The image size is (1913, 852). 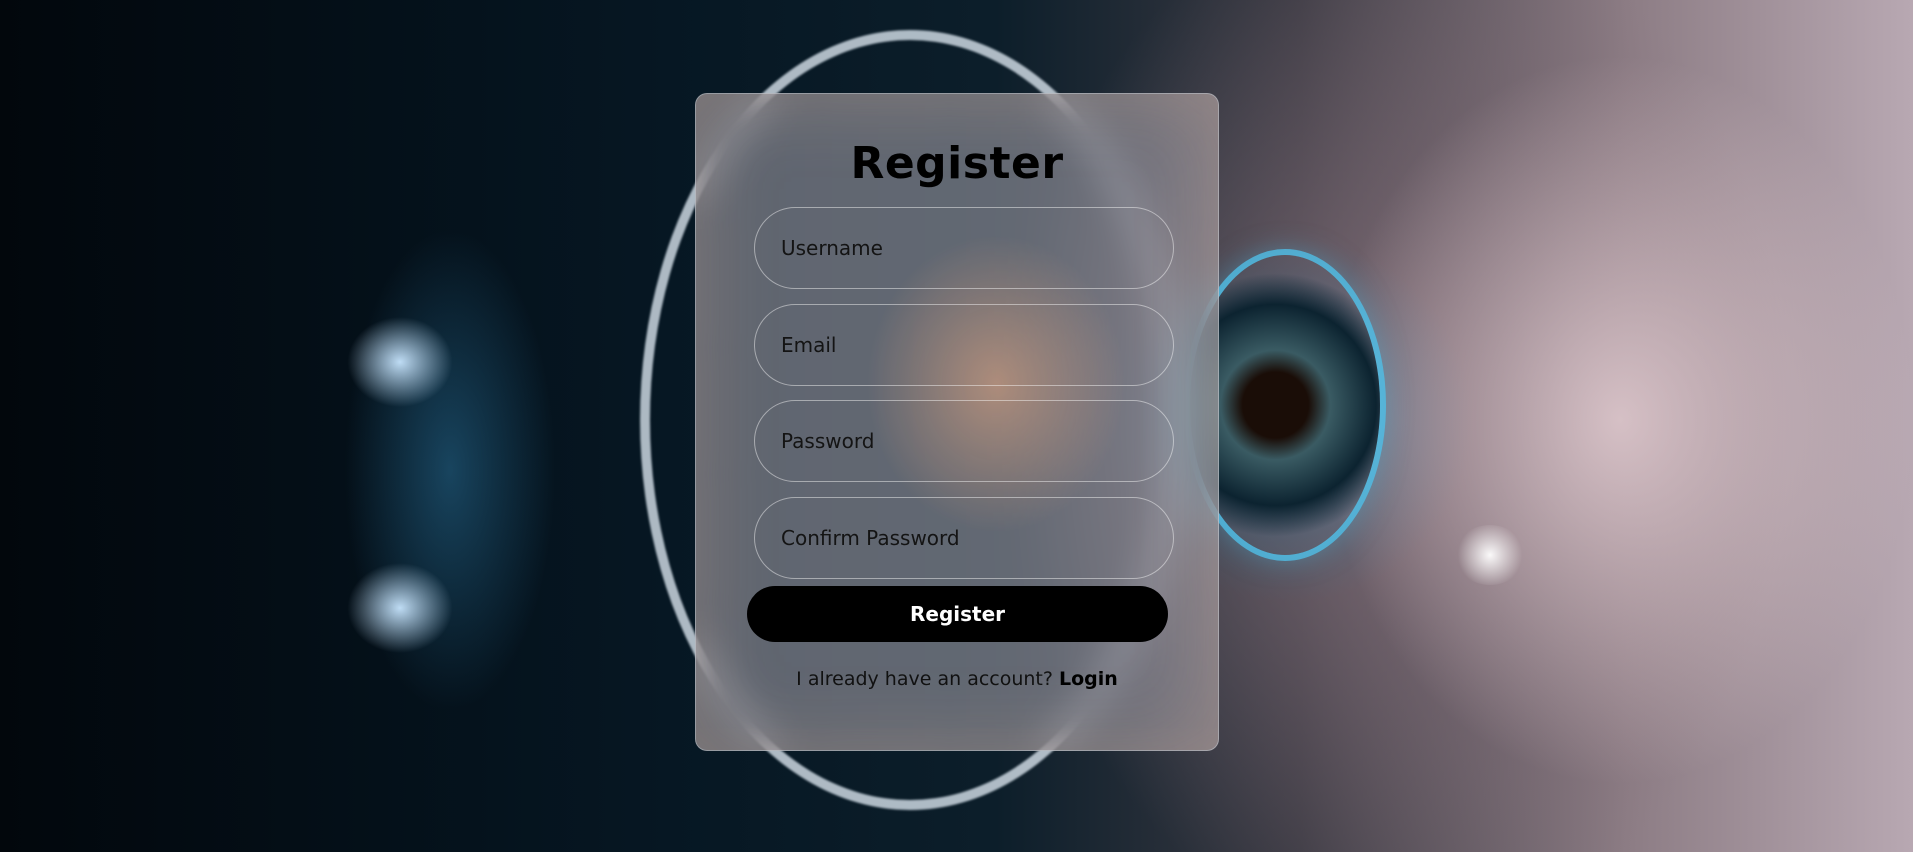 I want to click on login-prompt: I already have an account? Login, so click(x=957, y=679).